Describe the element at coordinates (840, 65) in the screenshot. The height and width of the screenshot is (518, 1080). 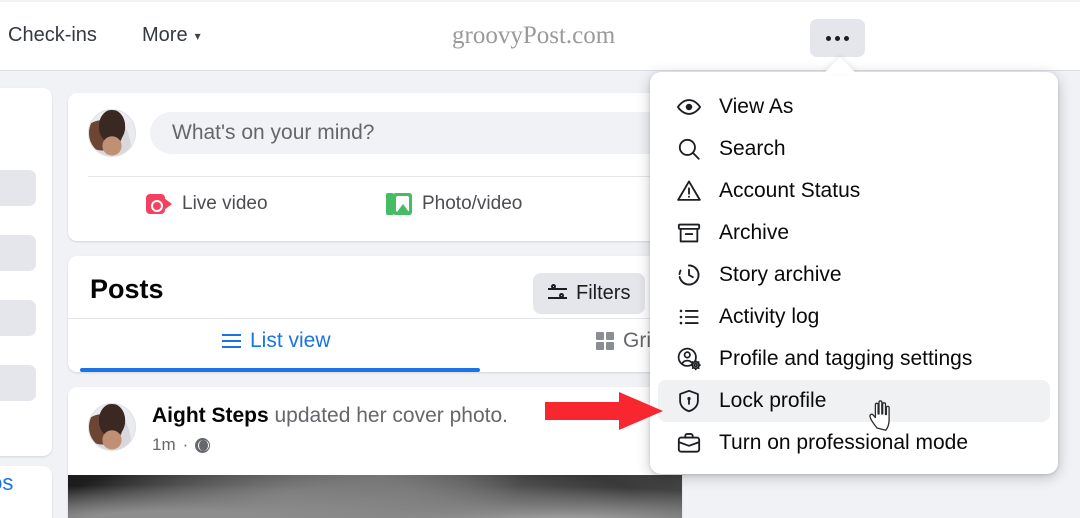
I see `menu-pointer-arrow` at that location.